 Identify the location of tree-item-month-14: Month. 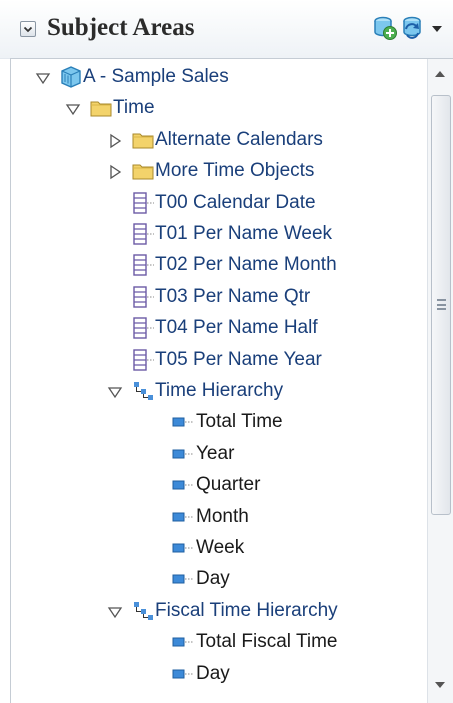
(219, 518).